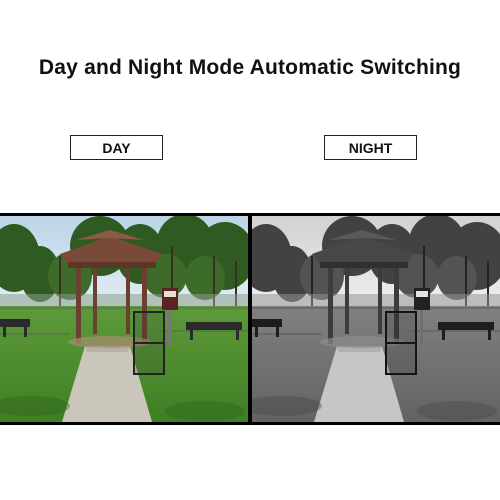 The width and height of the screenshot is (500, 500). I want to click on night-label: NIGHT, so click(370, 147).